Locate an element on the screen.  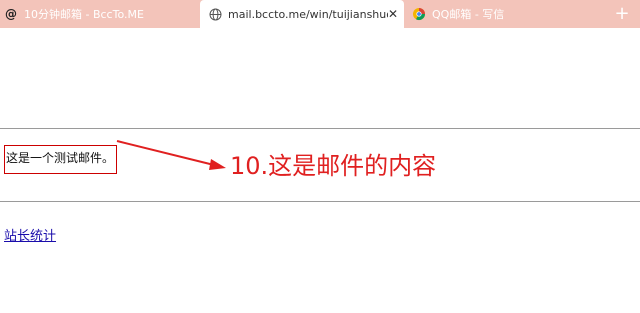
annotation-label: 10.这是邮件的内容 is located at coordinates (333, 166).